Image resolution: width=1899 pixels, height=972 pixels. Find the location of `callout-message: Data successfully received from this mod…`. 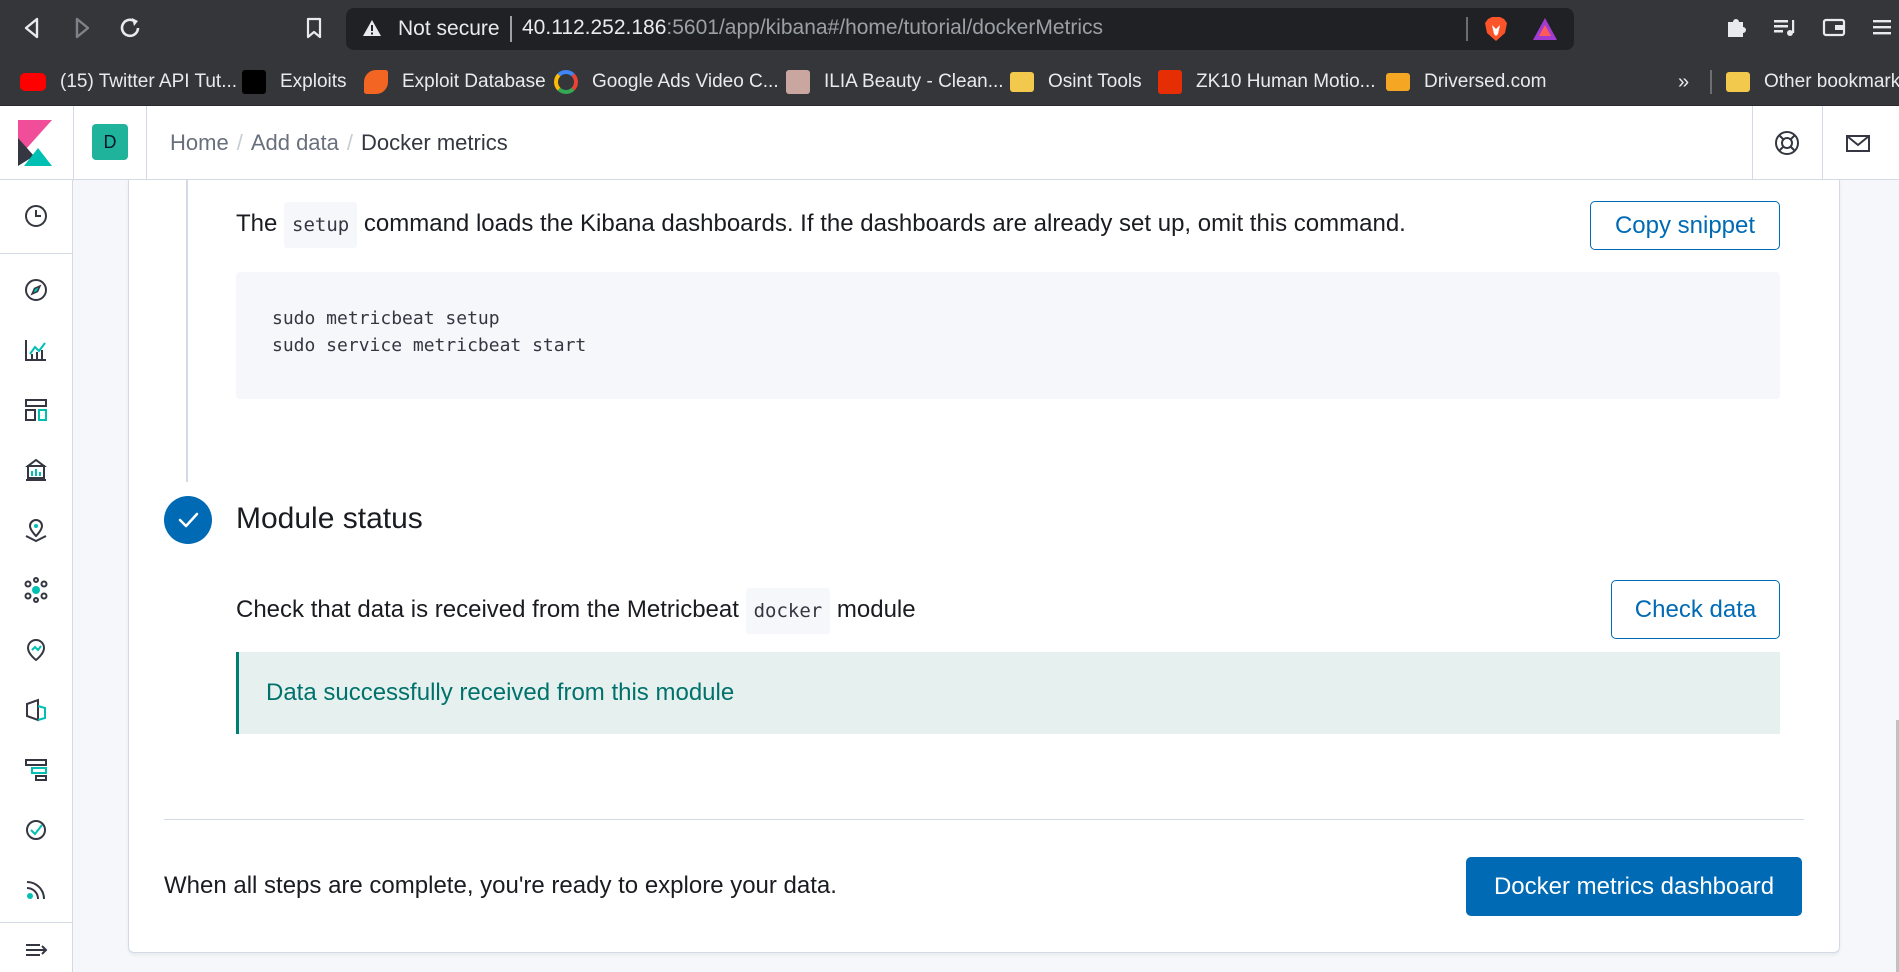

callout-message: Data successfully received from this mod… is located at coordinates (500, 692).